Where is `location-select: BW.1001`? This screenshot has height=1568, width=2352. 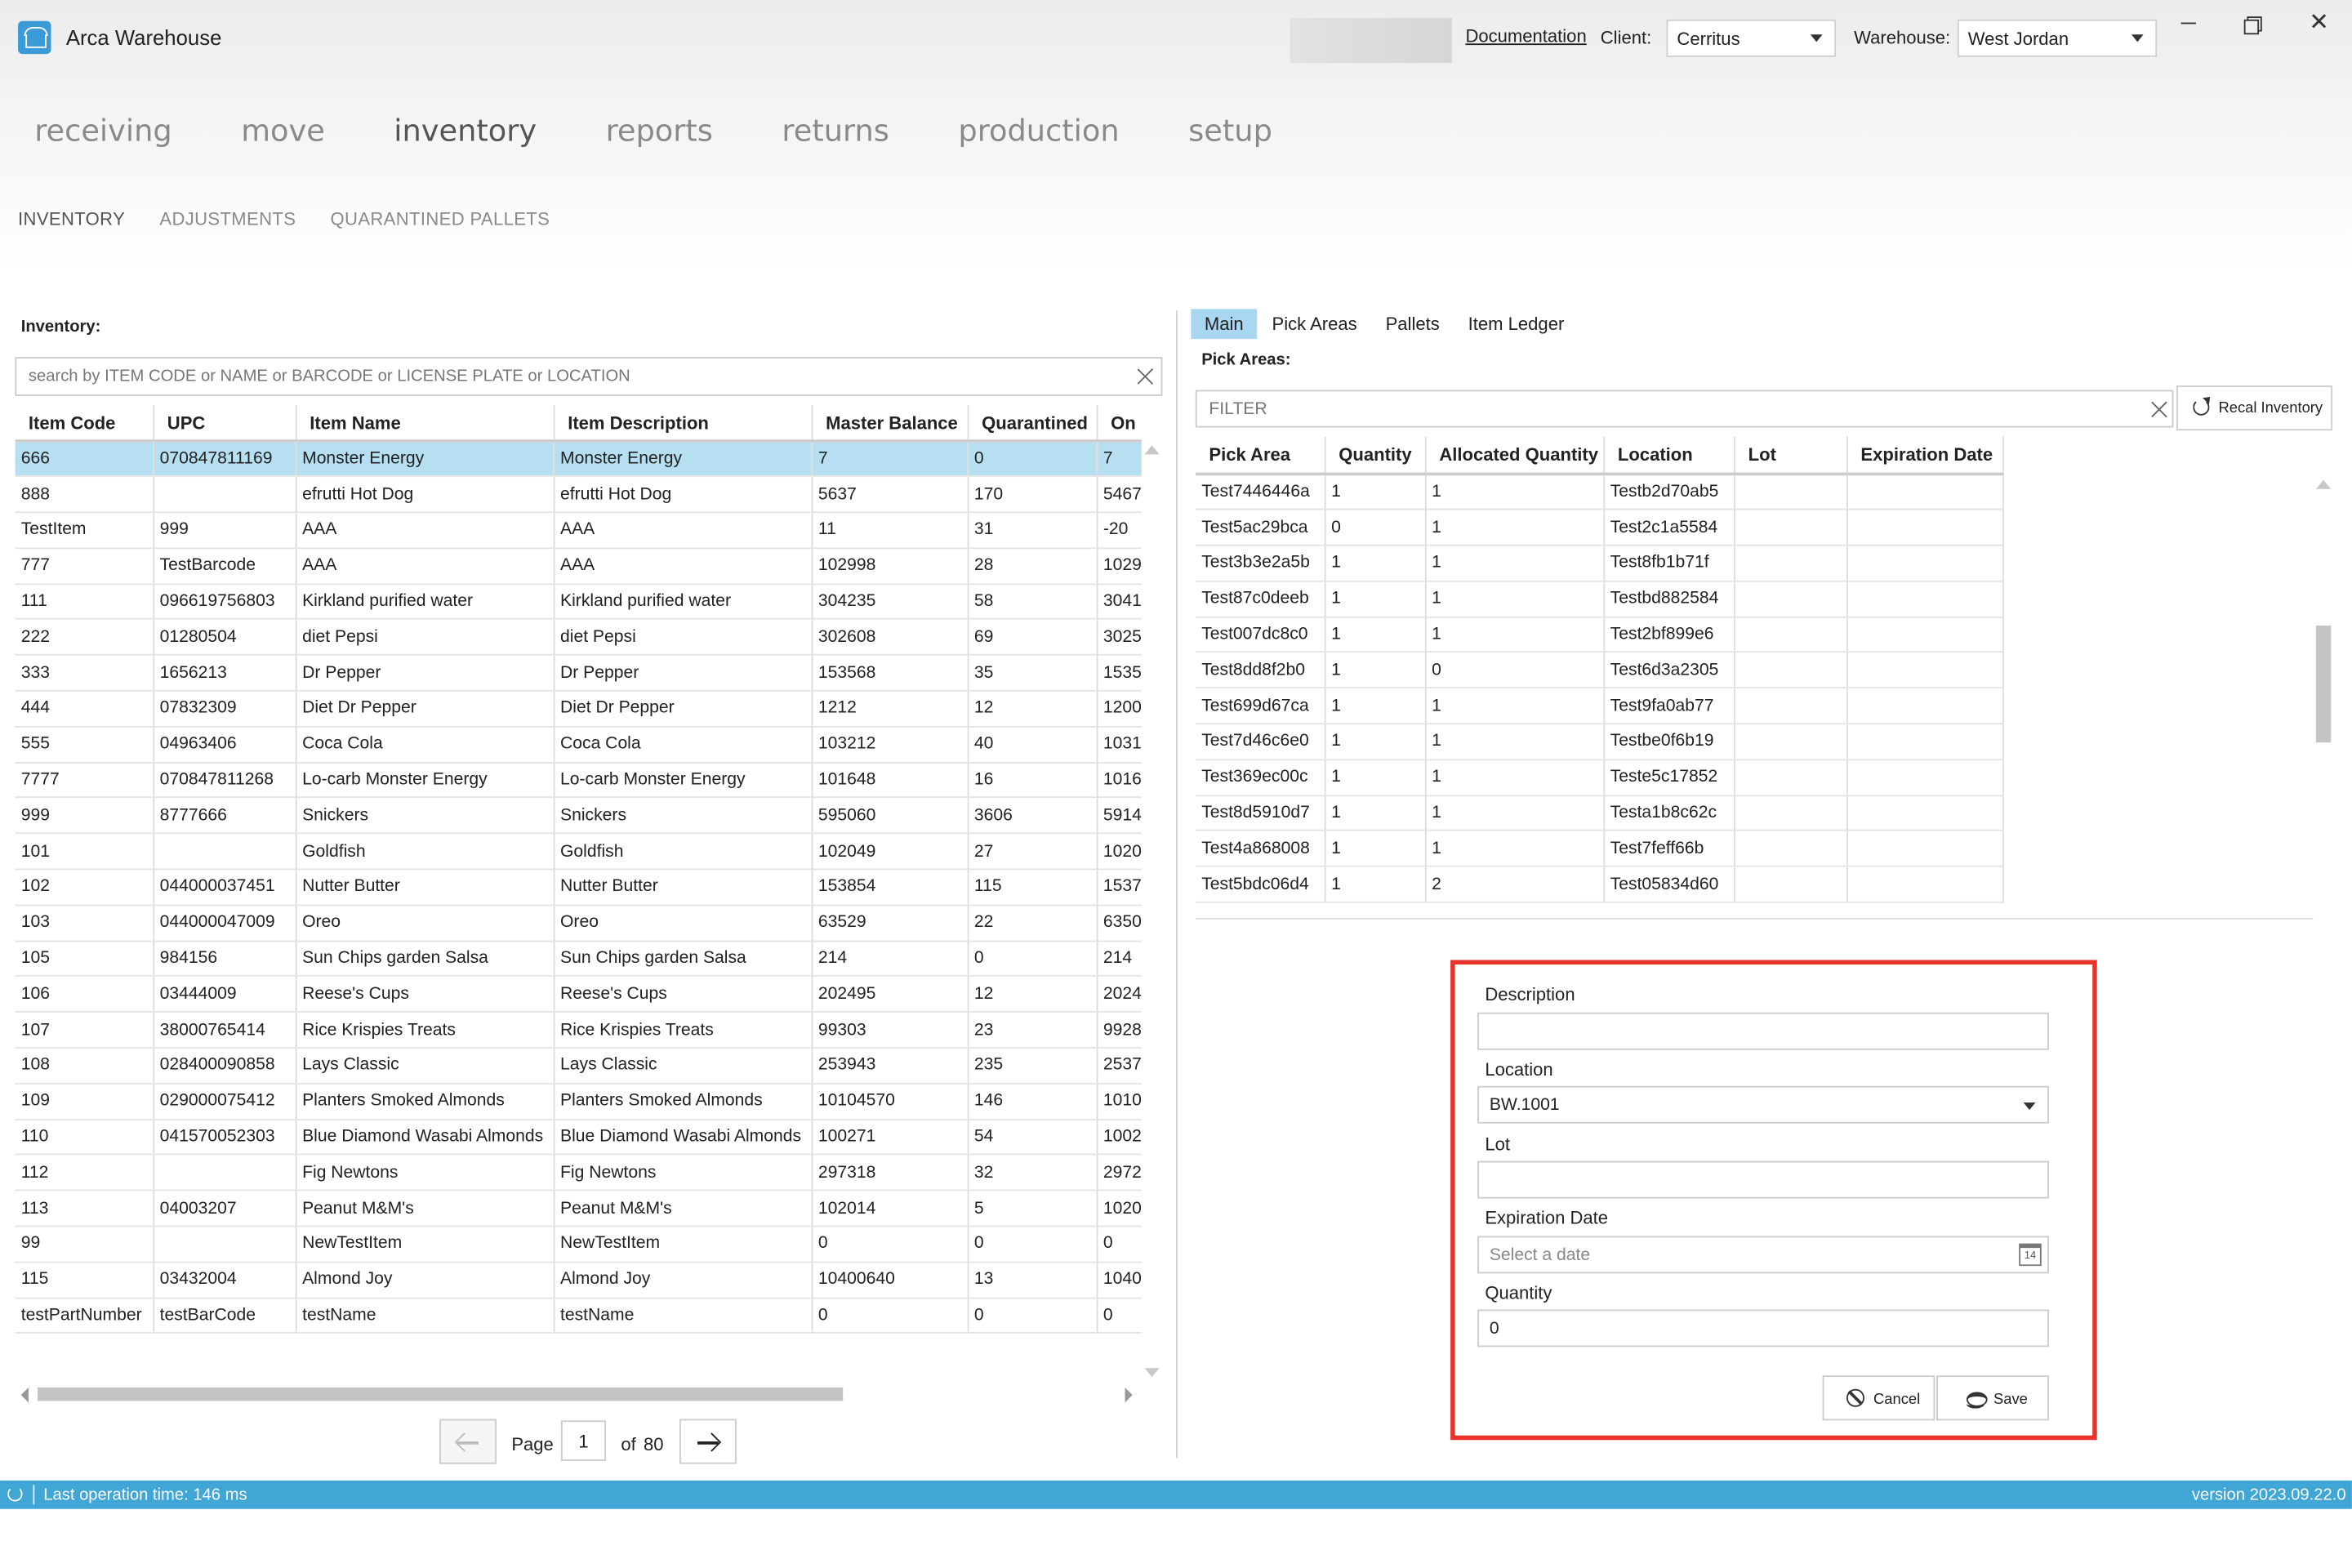
location-select: BW.1001 is located at coordinates (1763, 1104).